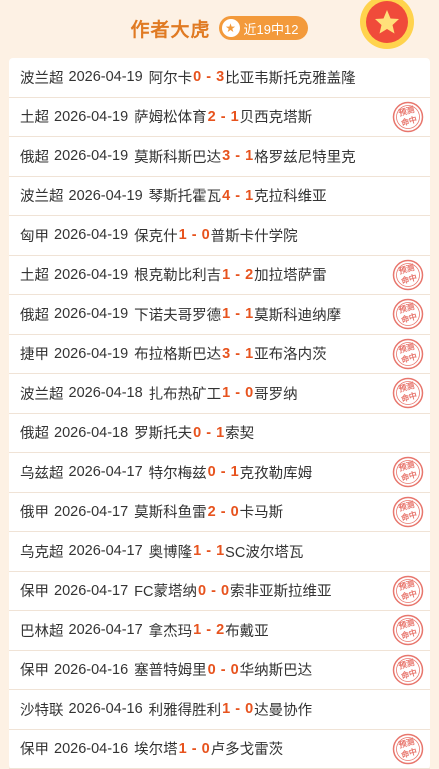 Image resolution: width=439 pixels, height=769 pixels. I want to click on match-league: 土超, so click(34, 116).